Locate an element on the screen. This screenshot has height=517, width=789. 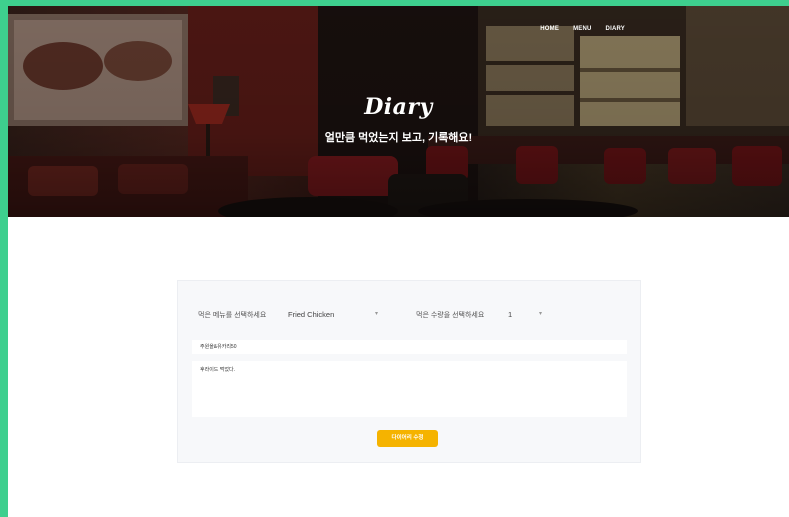
page-title: Diary is located at coordinates (398, 107).